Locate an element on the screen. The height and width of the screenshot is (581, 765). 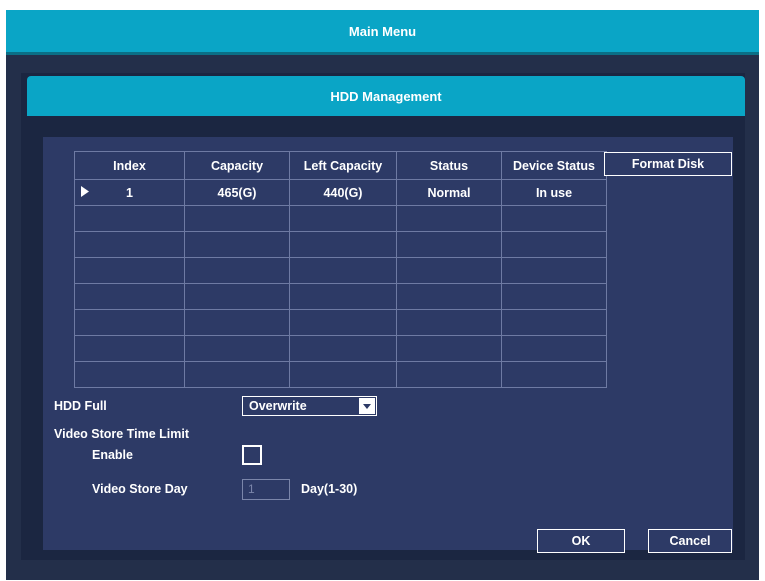
hdd-full-label: HDD Full is located at coordinates (80, 406).